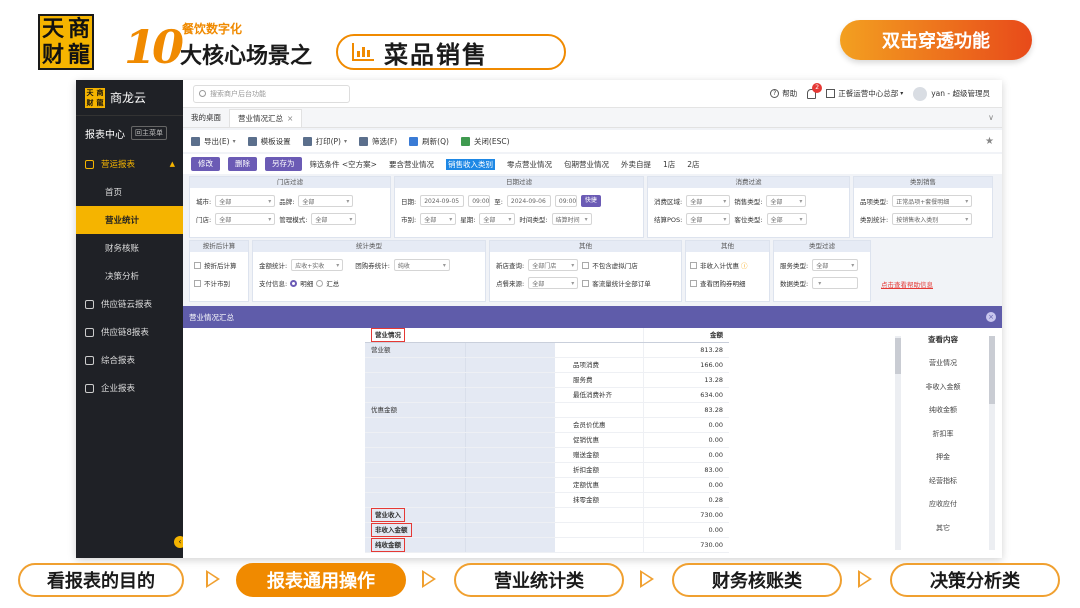  I want to click on guest-stats-checkbox, so click(586, 283).